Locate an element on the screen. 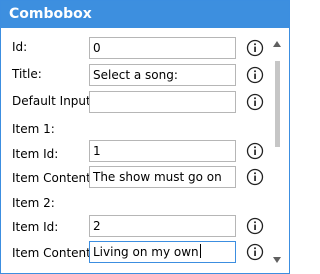 This screenshot has width=320, height=274. scroll-up-arrow-icon is located at coordinates (277, 44).